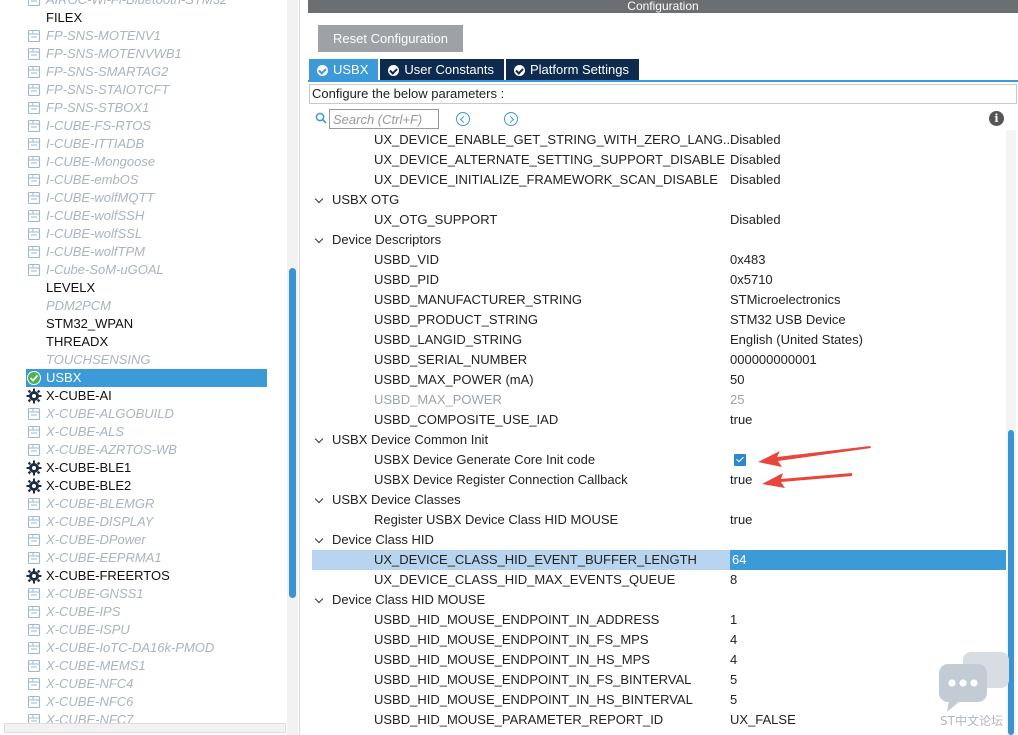 The height and width of the screenshot is (735, 1018). Describe the element at coordinates (142, 396) in the screenshot. I see `tree-item-x-cube-ai: X-CUBE-AI` at that location.